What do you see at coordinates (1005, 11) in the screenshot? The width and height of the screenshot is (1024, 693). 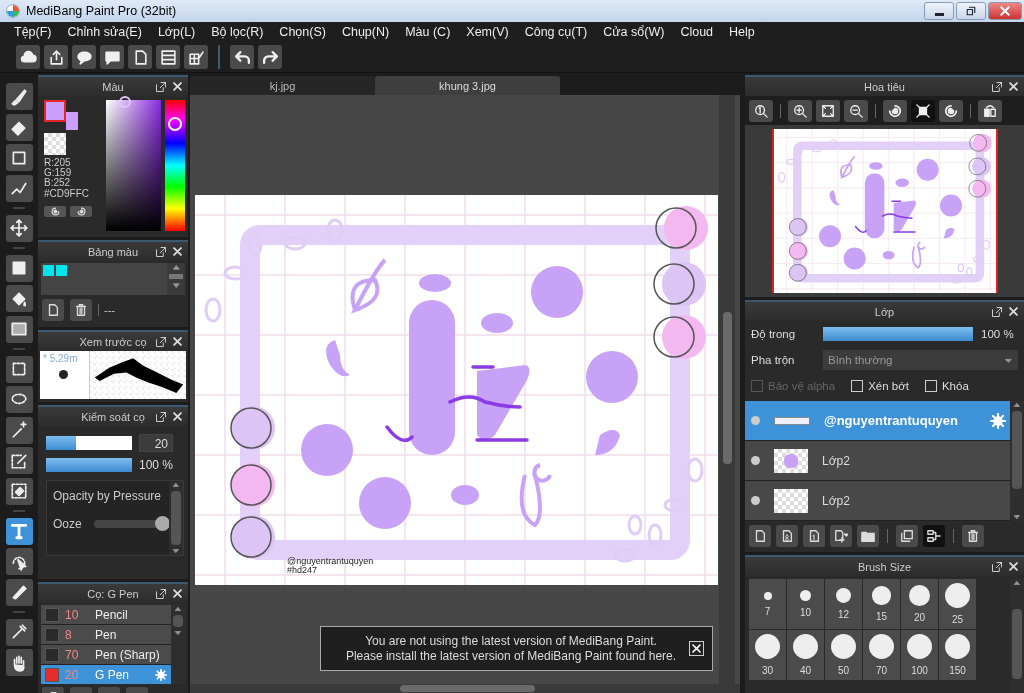 I see `close-button` at bounding box center [1005, 11].